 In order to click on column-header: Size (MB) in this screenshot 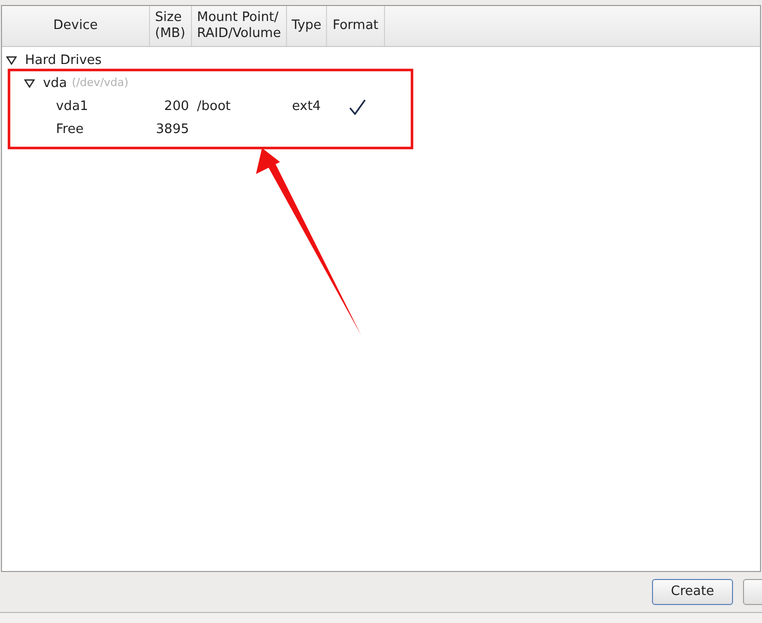, I will do `click(171, 26)`.